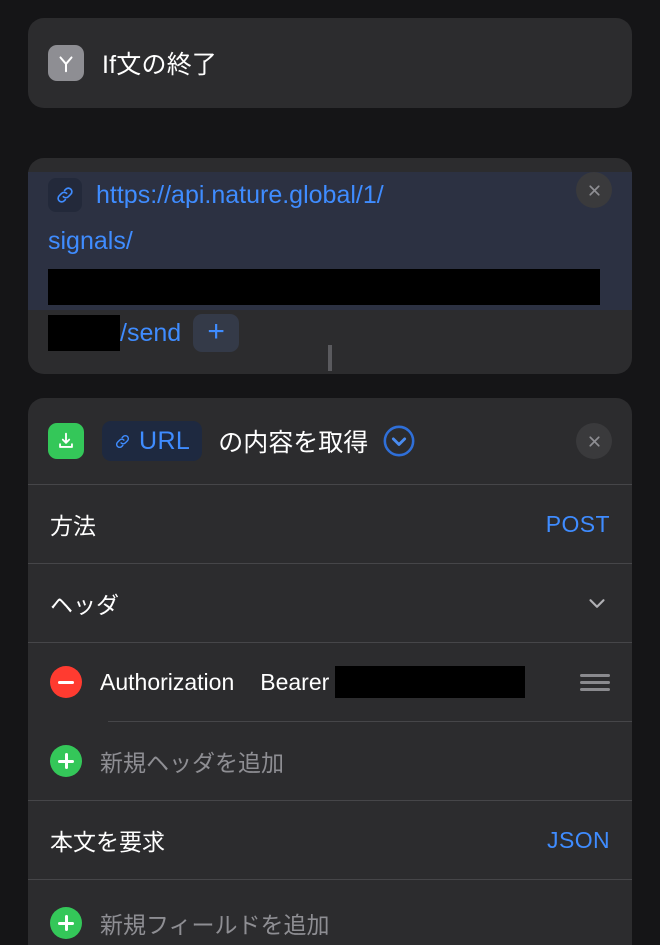 Image resolution: width=660 pixels, height=945 pixels. Describe the element at coordinates (594, 441) in the screenshot. I see `get-contents-close-button` at that location.